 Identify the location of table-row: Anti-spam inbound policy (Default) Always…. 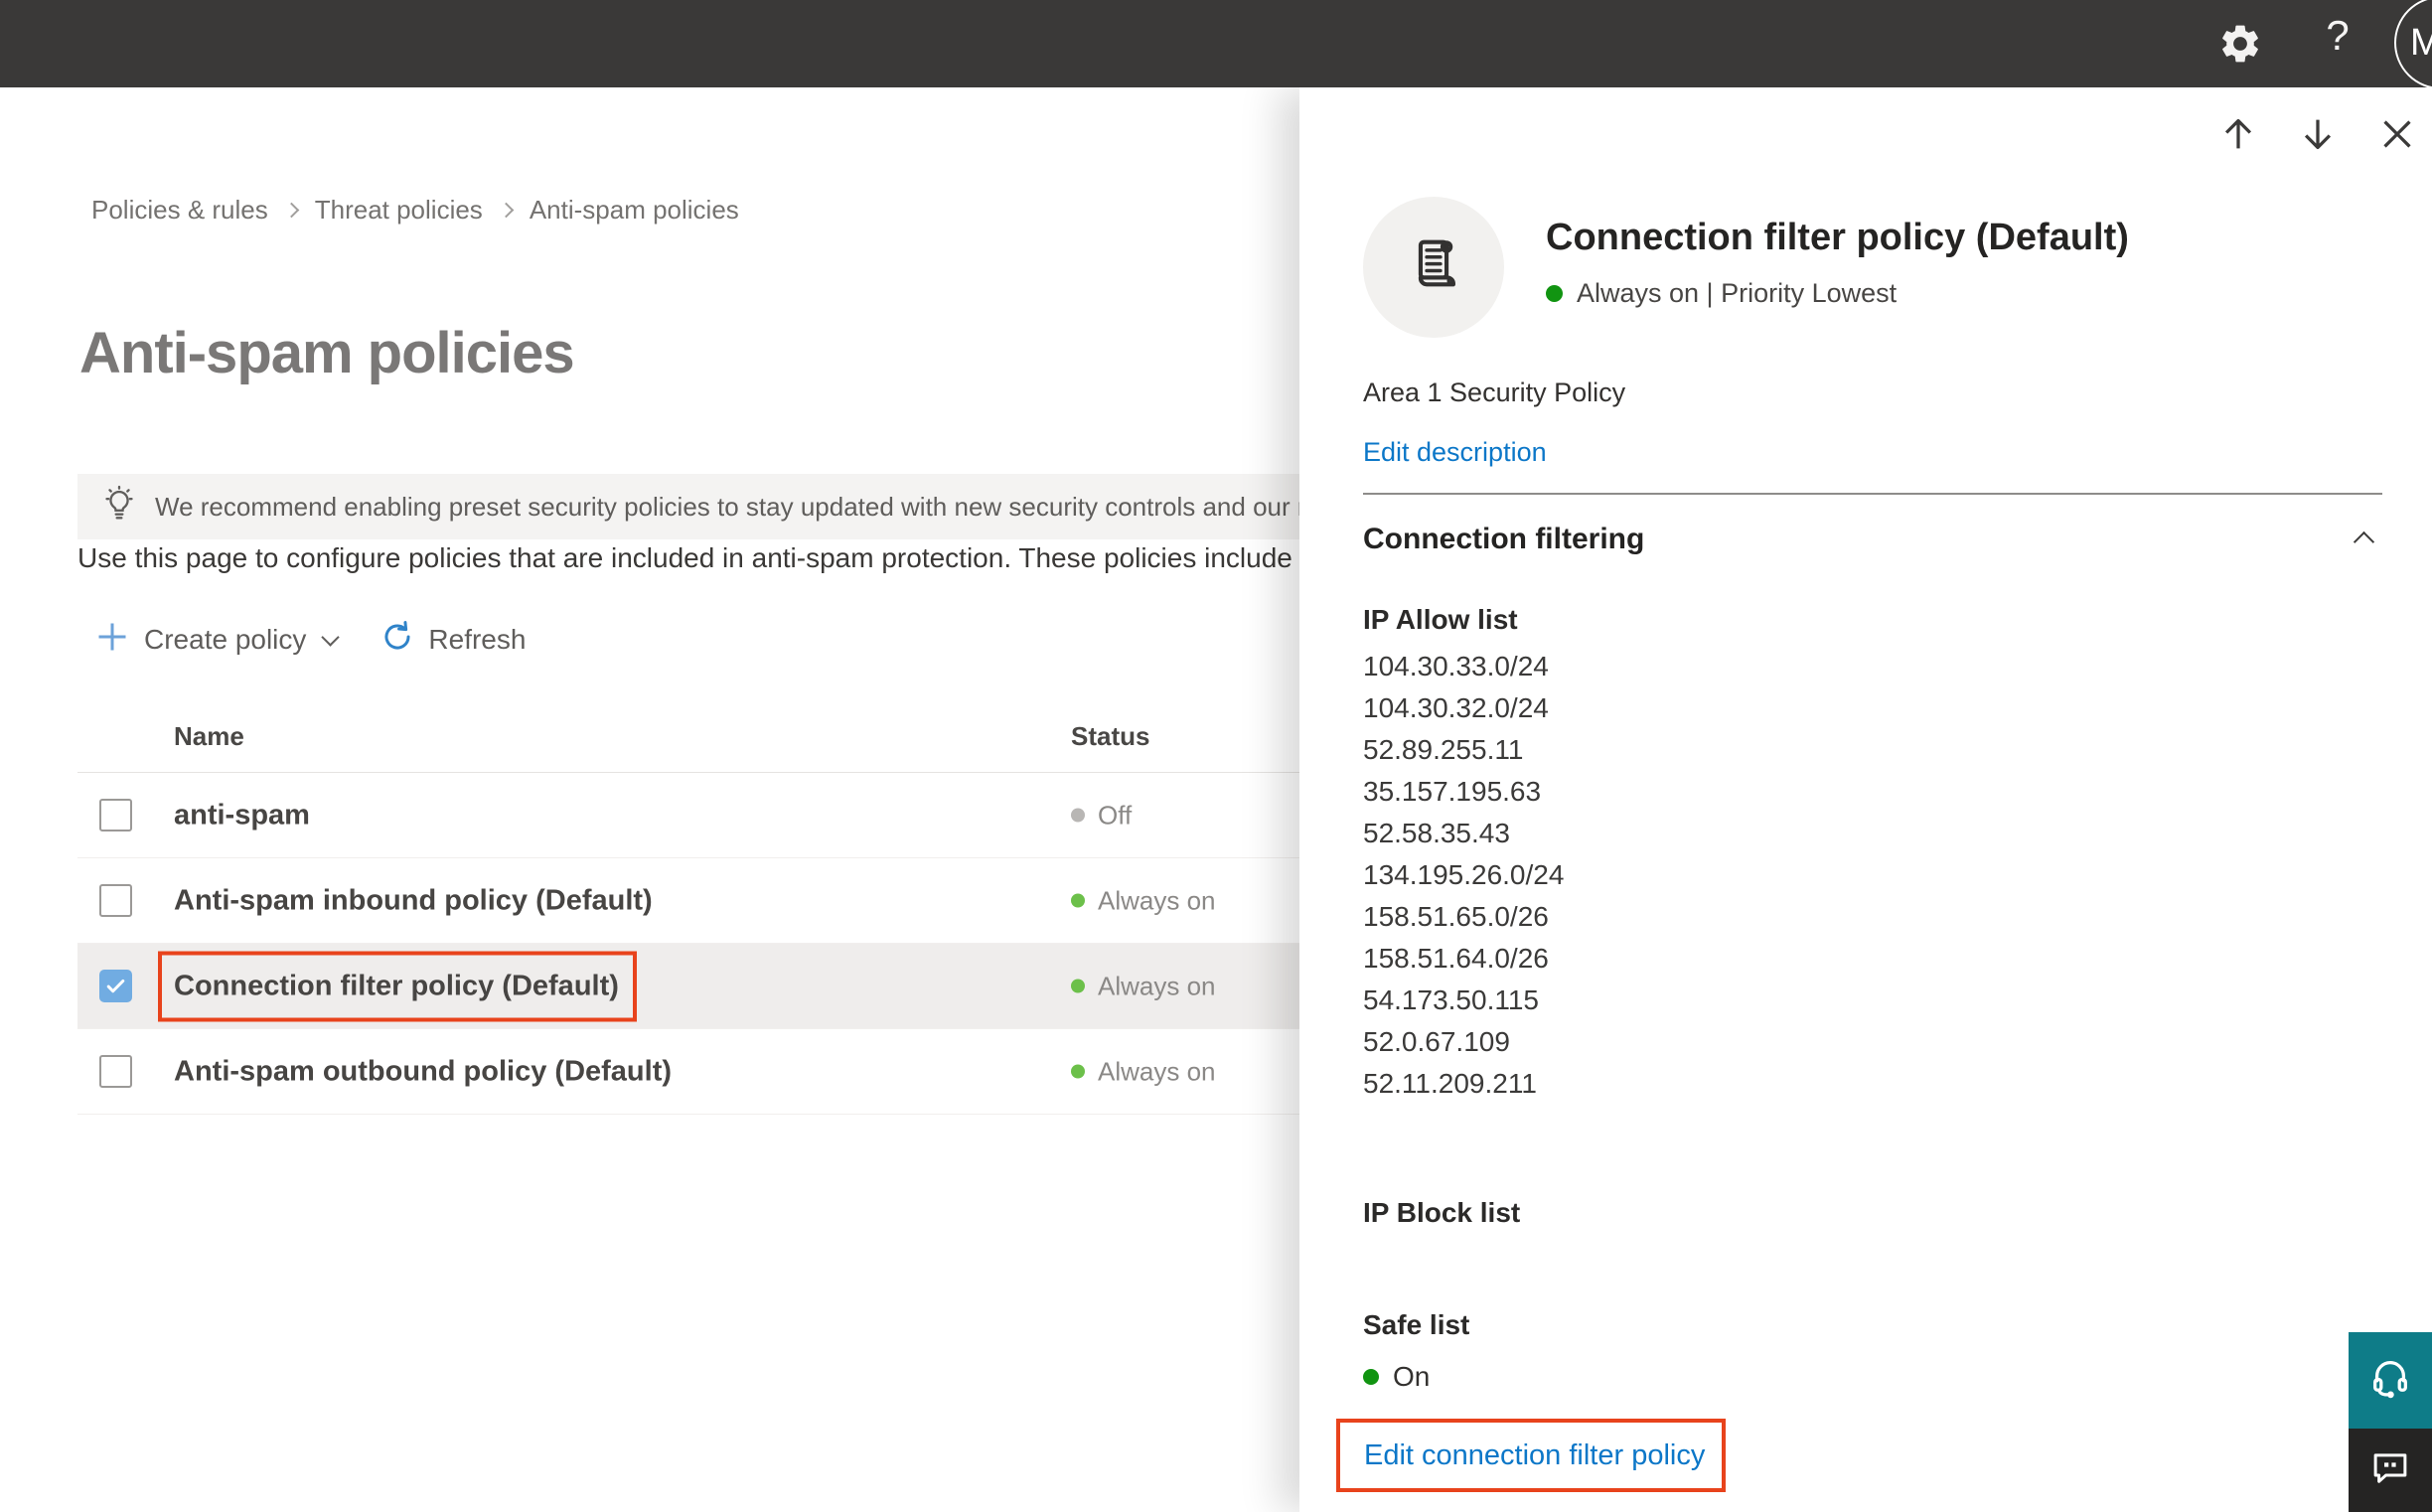
(688, 901).